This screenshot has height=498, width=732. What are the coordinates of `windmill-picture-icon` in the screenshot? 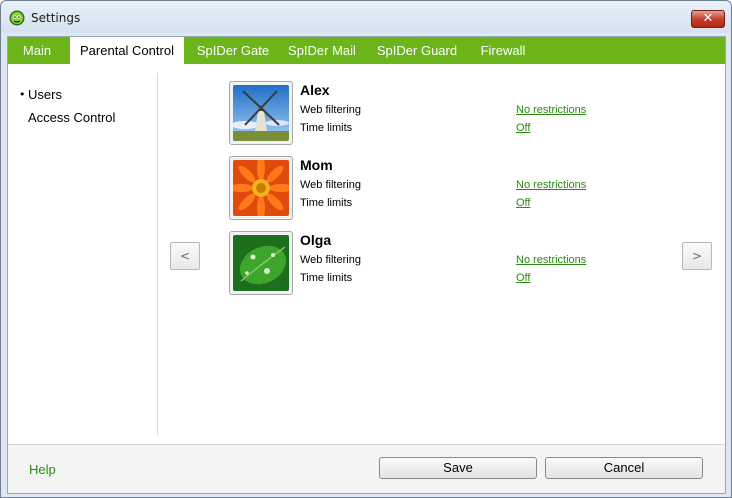 It's located at (261, 113).